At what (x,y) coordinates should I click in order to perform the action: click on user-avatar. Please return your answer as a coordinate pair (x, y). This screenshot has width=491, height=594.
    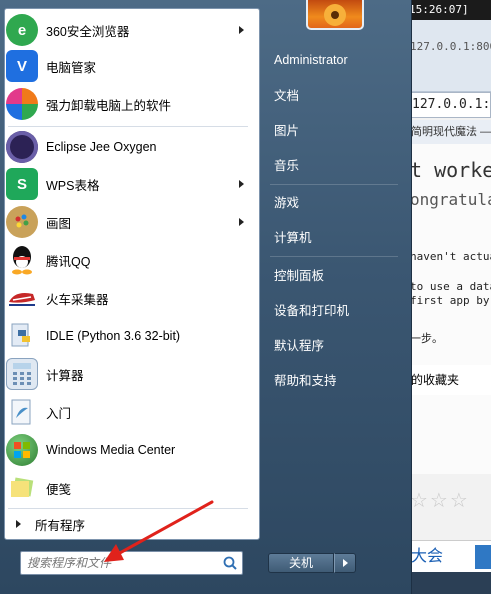
    Looking at the image, I should click on (335, 15).